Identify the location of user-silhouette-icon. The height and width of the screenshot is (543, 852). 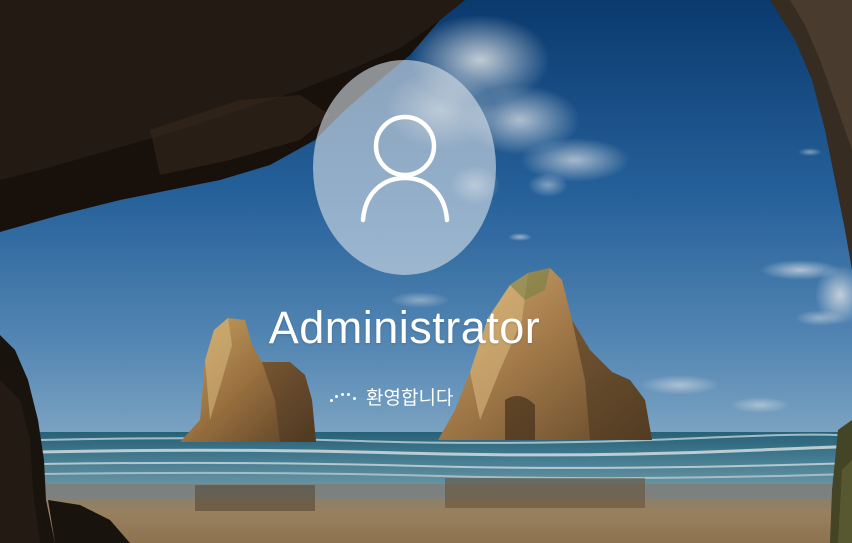
(404, 168).